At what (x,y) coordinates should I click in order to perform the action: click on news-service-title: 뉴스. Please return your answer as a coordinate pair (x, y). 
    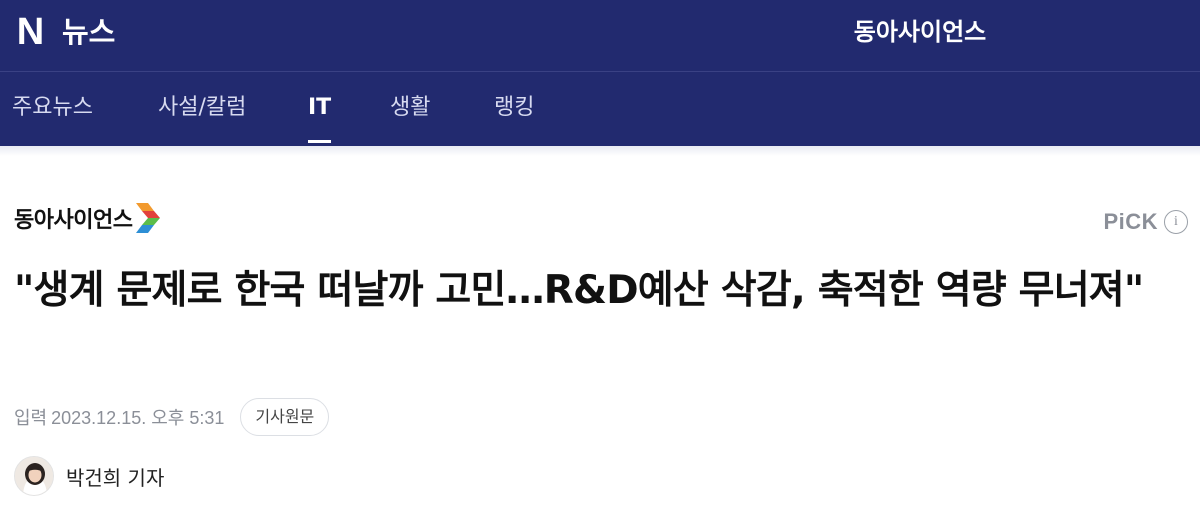
    Looking at the image, I should click on (88, 32).